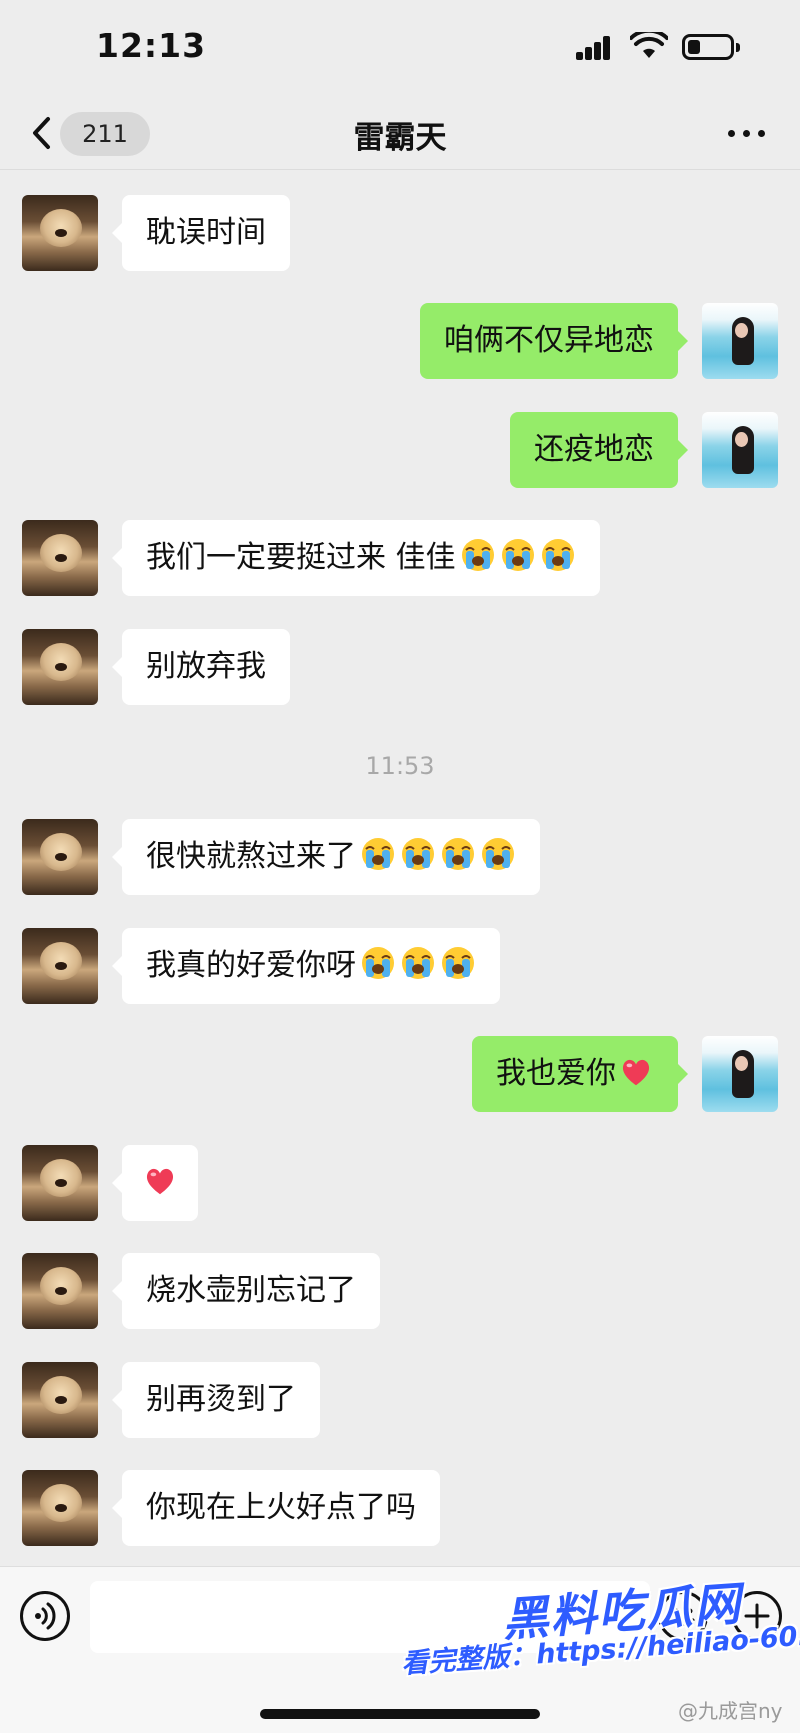  I want to click on message-text: 我们一定要挺过来 佳佳, so click(301, 557).